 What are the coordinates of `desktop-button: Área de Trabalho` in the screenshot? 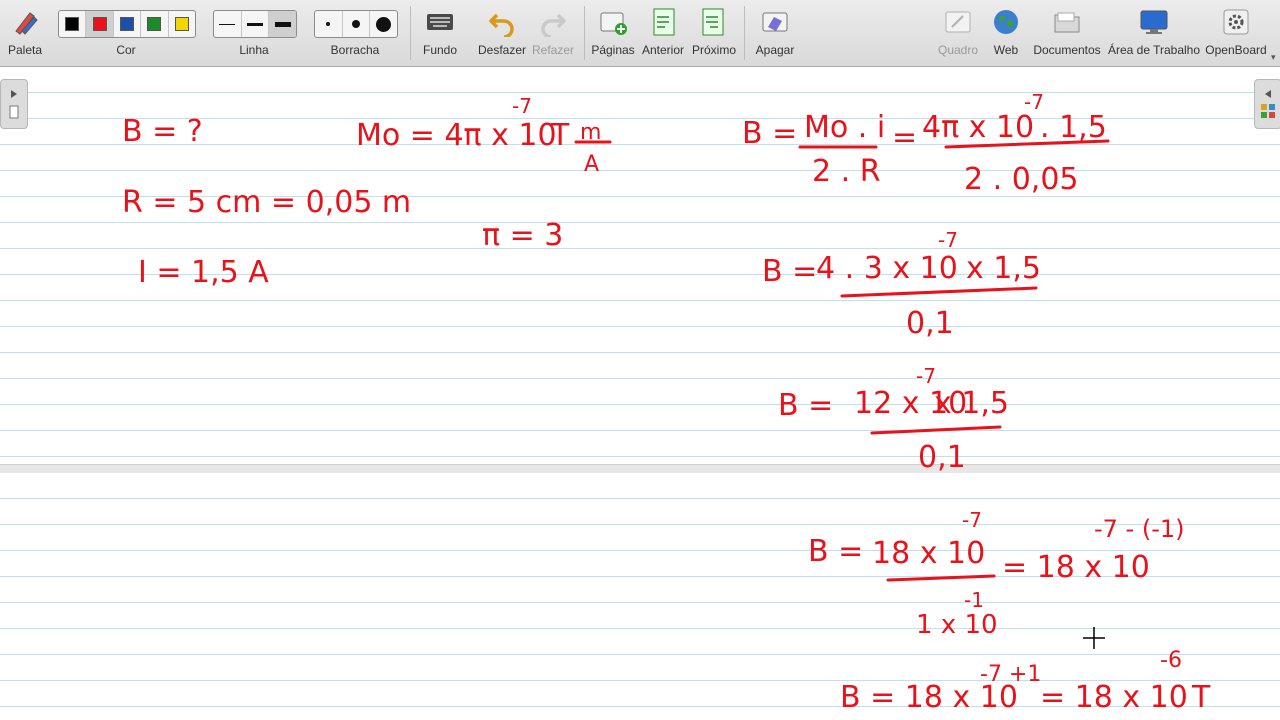 It's located at (1154, 33).